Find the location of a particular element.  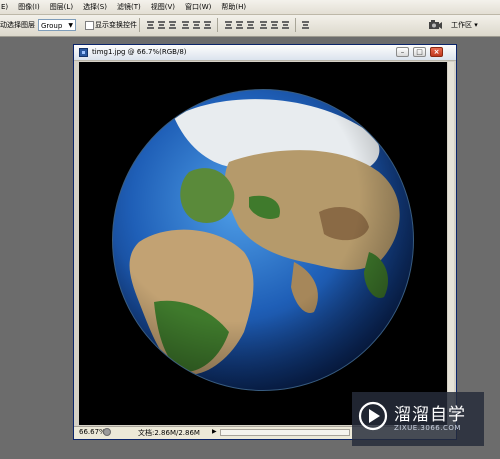

menu-item-edit: E) is located at coordinates (6, 7).